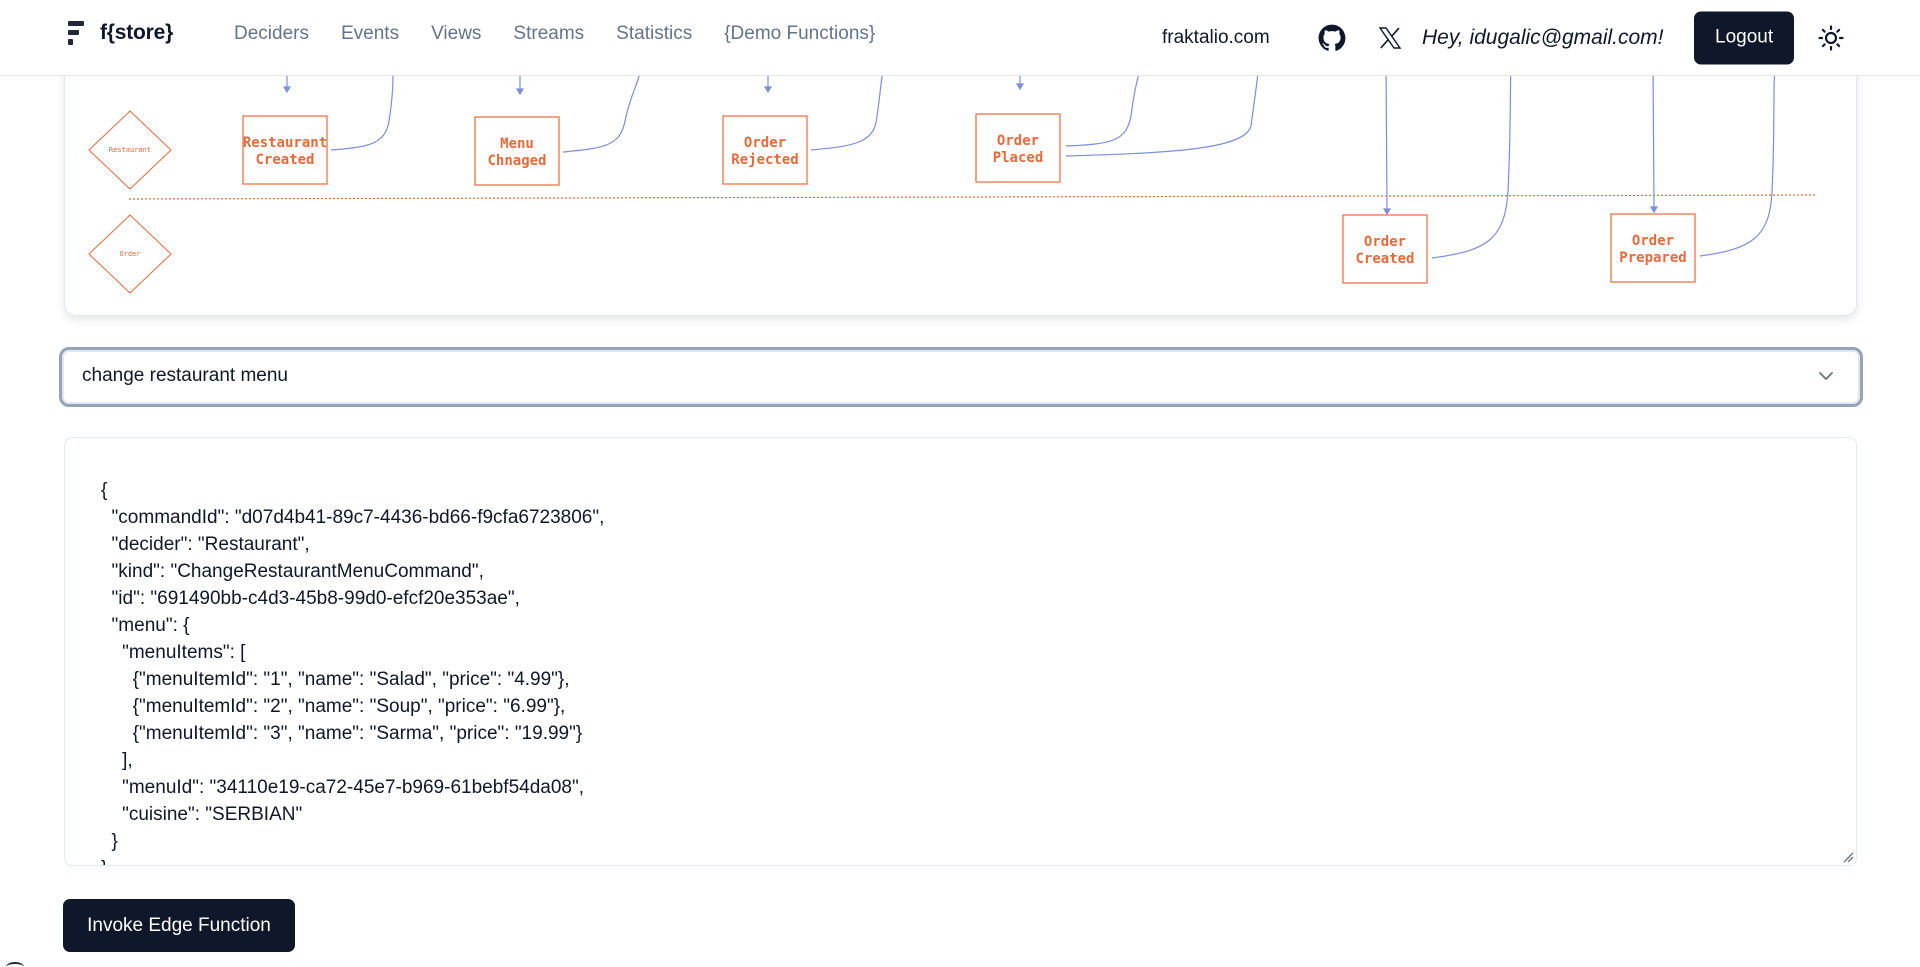 The image size is (1920, 967). I want to click on lane-restaurant: Restaurant, so click(130, 150).